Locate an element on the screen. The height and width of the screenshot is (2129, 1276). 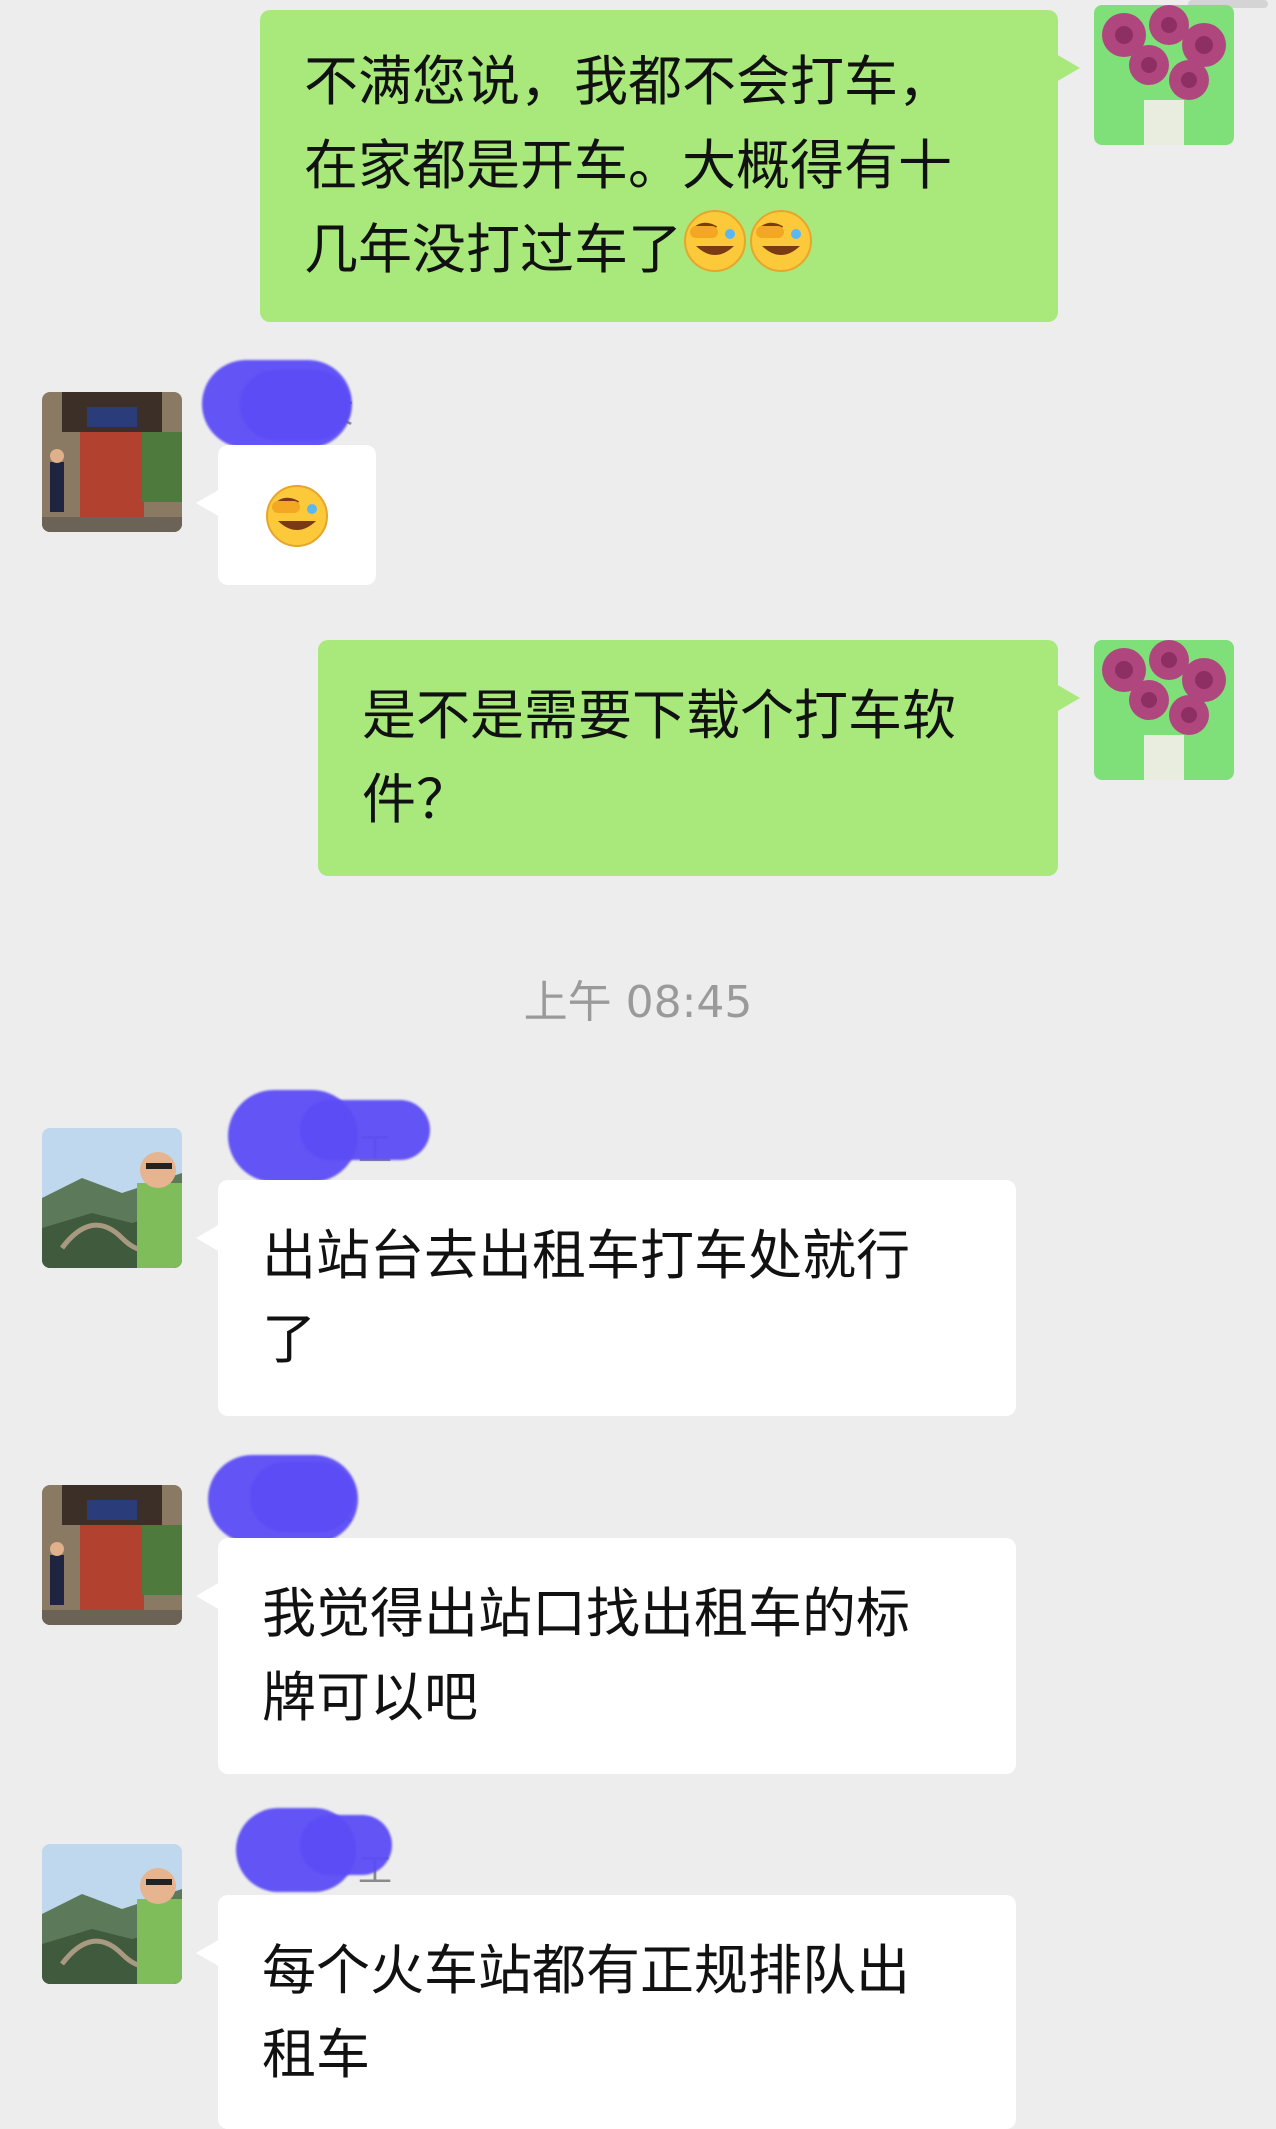
my-message-bubble: 不满您说，我都不会打车， 在家都是开车。大概得有十 几年没打过车了 is located at coordinates (670, 166).